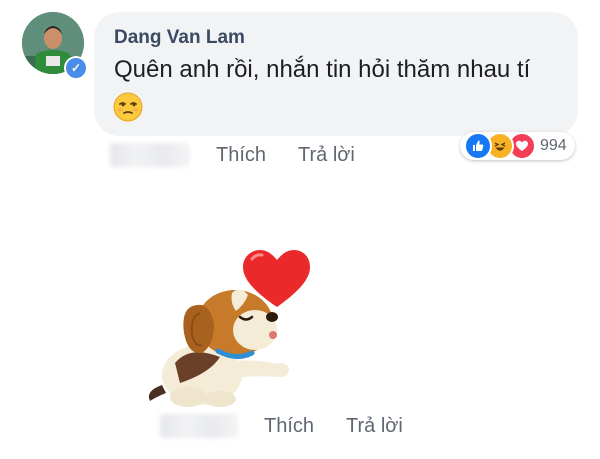 The height and width of the screenshot is (459, 600). I want to click on verified-badge-icon: ✓, so click(76, 68).